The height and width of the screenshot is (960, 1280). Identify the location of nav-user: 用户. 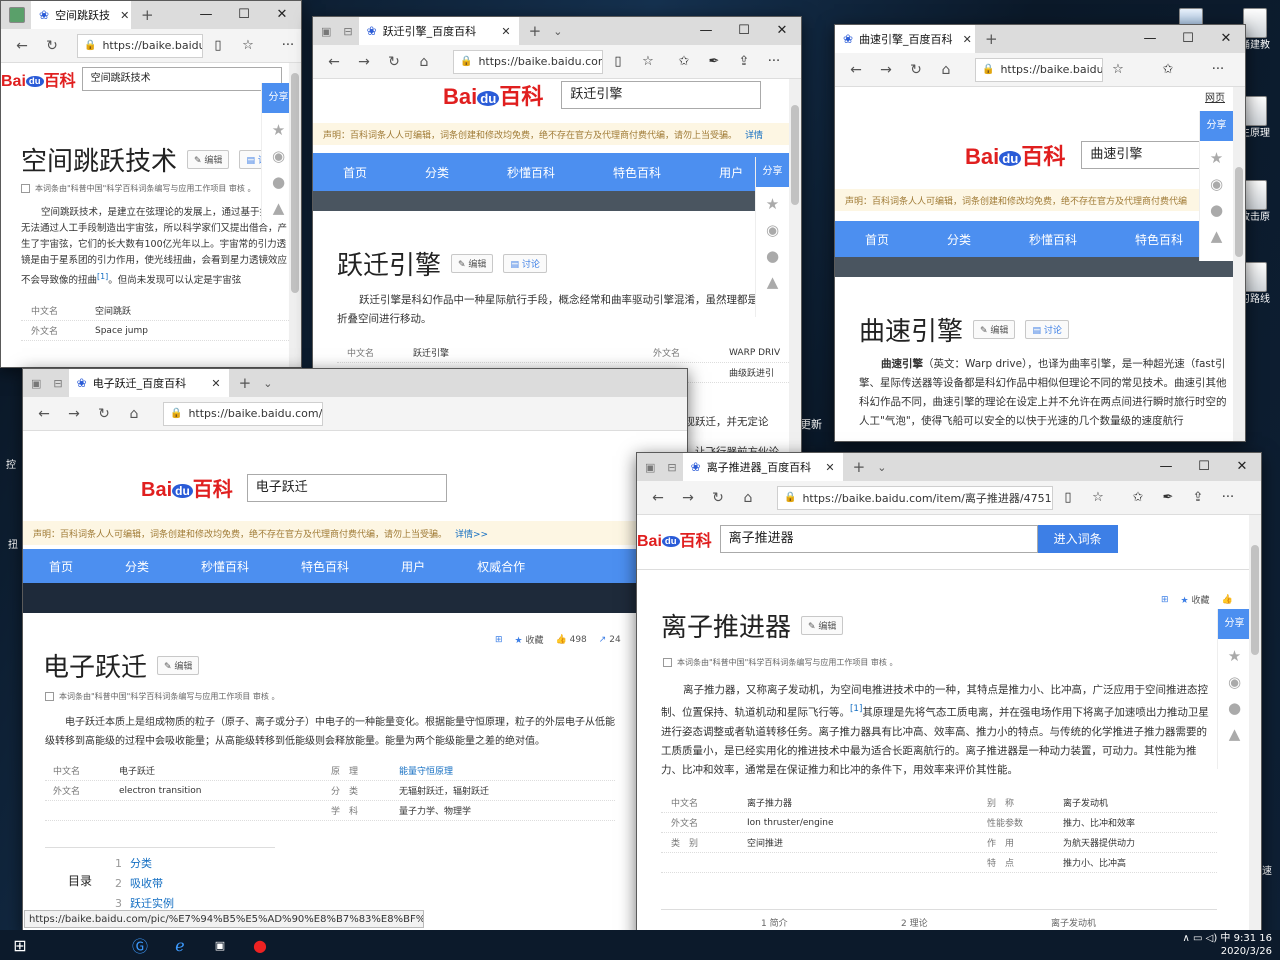
(413, 566).